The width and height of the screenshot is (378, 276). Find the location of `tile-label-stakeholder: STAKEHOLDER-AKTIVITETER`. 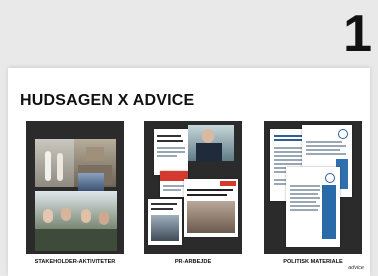

tile-label-stakeholder: STAKEHOLDER-AKTIVITETER is located at coordinates (75, 262).